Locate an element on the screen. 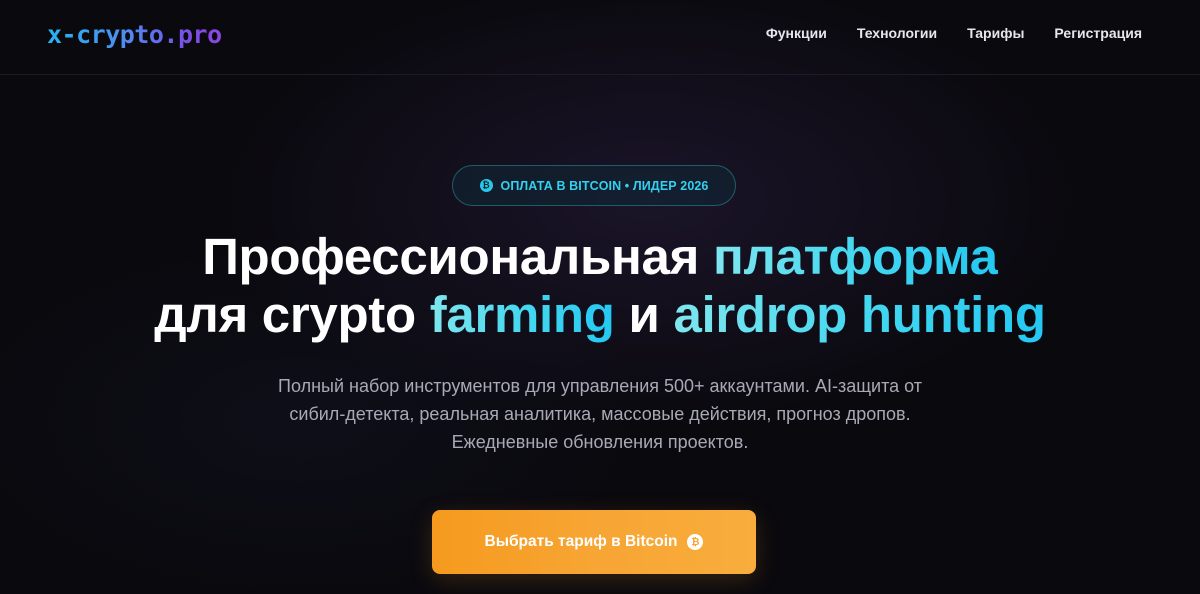 The width and height of the screenshot is (1200, 594). nav-link-registration: Регистрация is located at coordinates (1098, 33).